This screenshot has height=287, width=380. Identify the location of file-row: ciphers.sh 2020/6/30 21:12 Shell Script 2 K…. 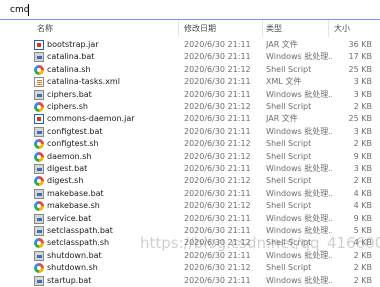
(190, 107).